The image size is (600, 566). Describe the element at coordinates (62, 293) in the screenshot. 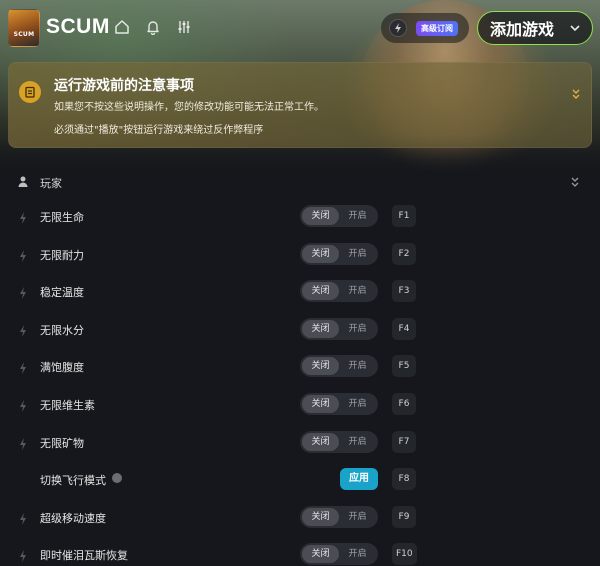

I see `cheat-name: 稳定温度` at that location.